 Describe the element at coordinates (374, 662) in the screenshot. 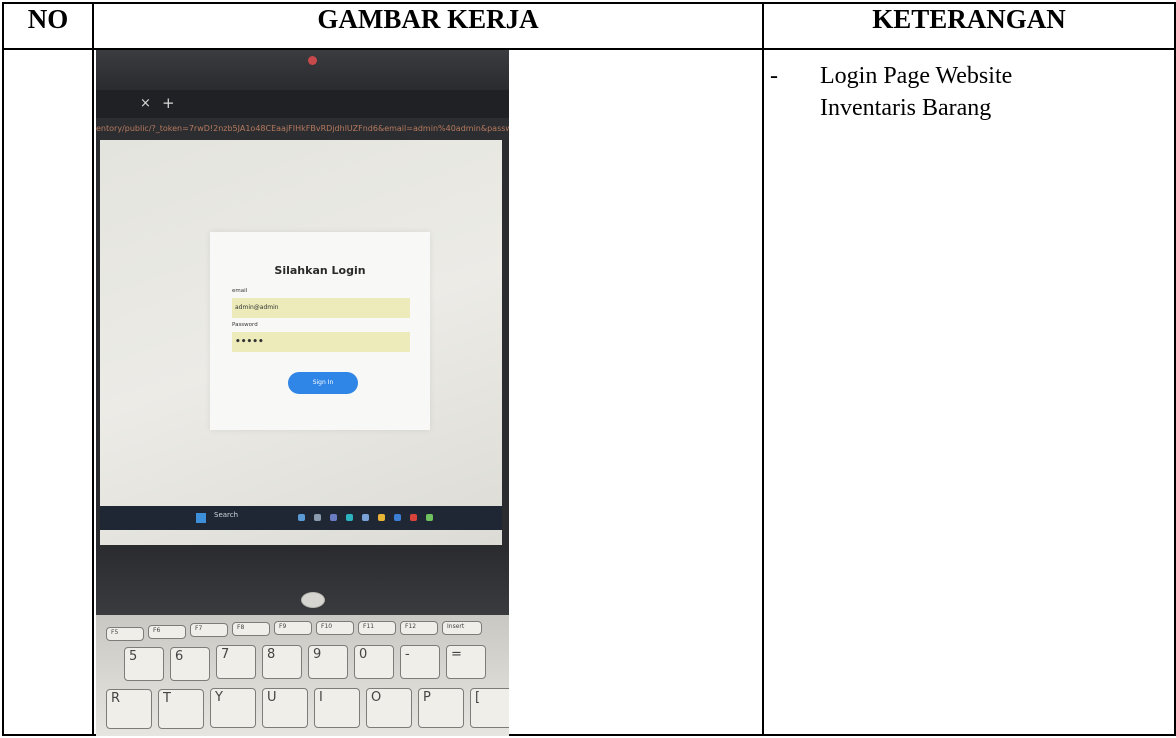

I see `keyboard-key: 0` at that location.